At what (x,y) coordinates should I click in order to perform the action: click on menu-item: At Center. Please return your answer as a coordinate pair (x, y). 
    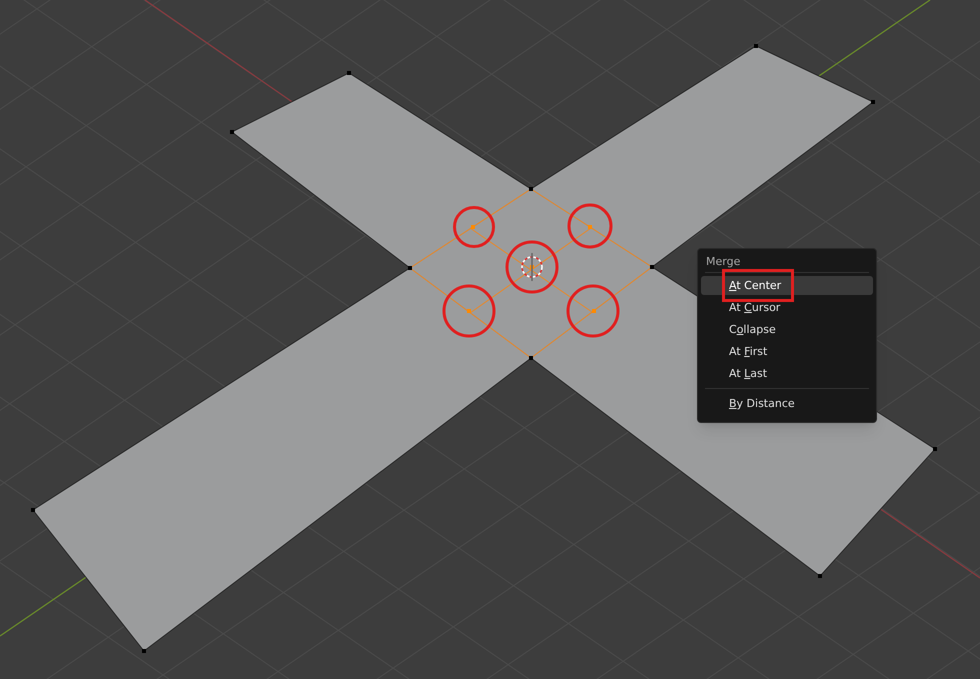
    Looking at the image, I should click on (787, 285).